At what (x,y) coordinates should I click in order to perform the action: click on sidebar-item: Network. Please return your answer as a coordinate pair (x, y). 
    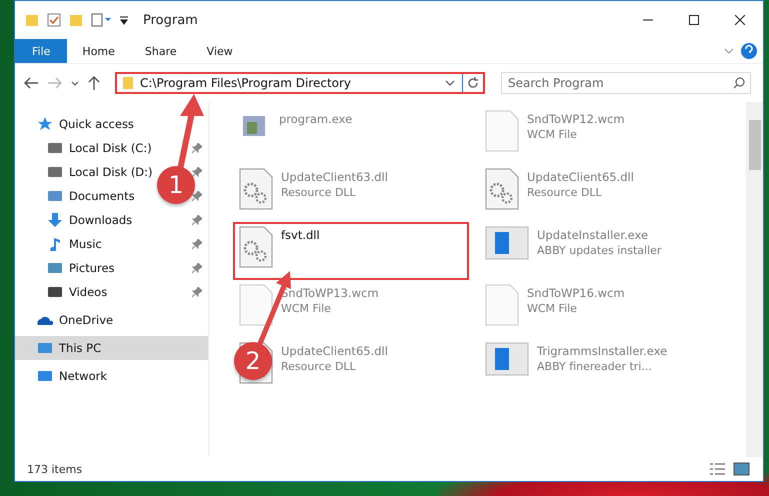
    Looking at the image, I should click on (83, 376).